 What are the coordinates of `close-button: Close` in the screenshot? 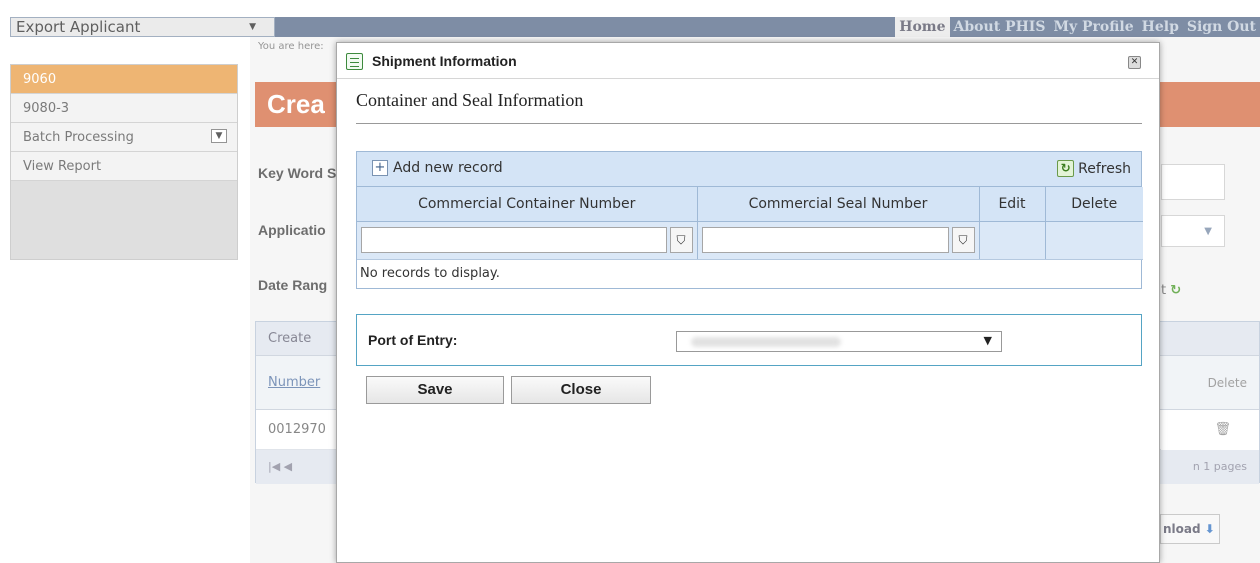 It's located at (581, 390).